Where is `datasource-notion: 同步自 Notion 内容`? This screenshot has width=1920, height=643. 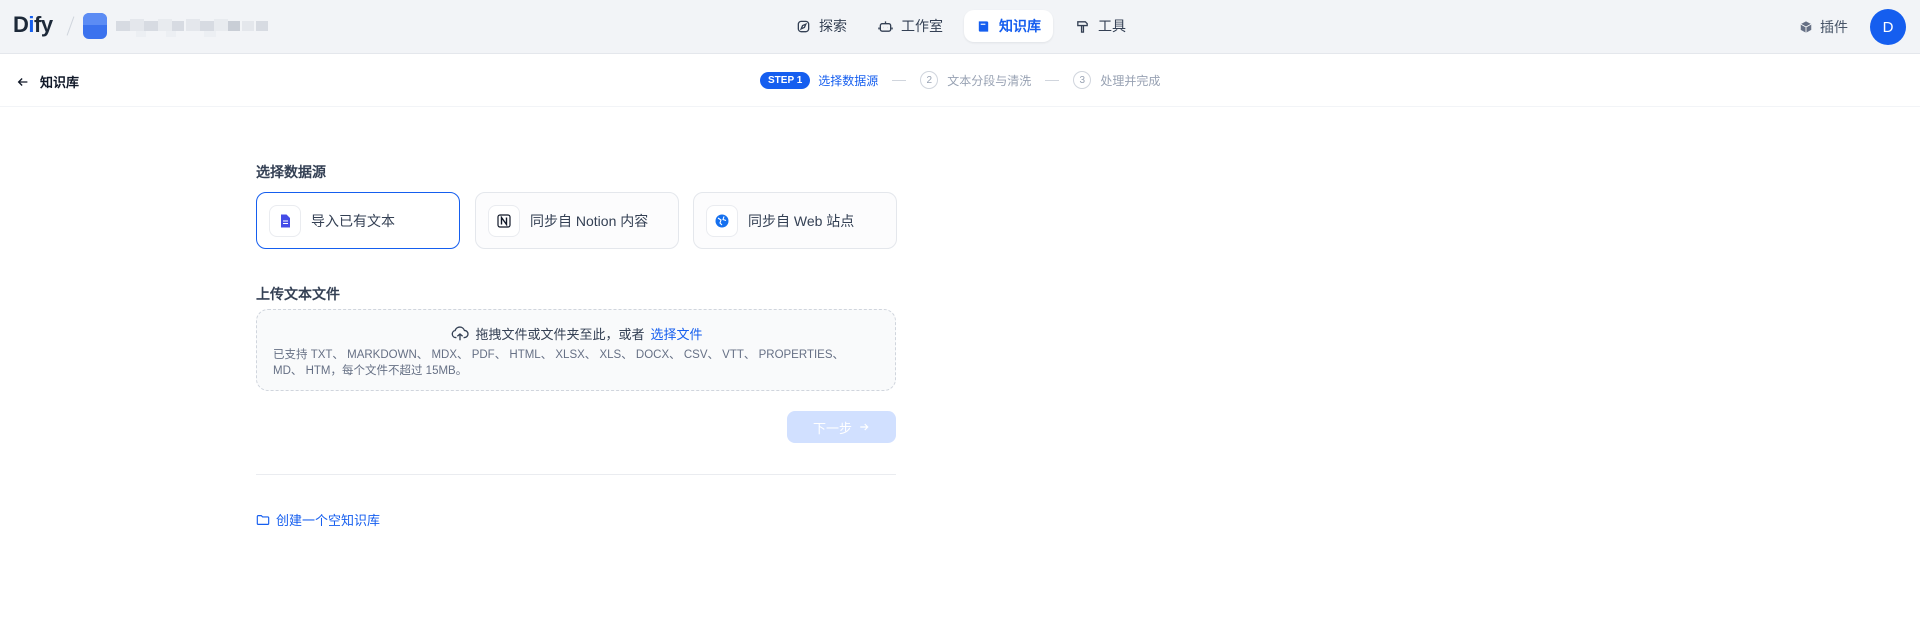
datasource-notion: 同步自 Notion 内容 is located at coordinates (577, 220).